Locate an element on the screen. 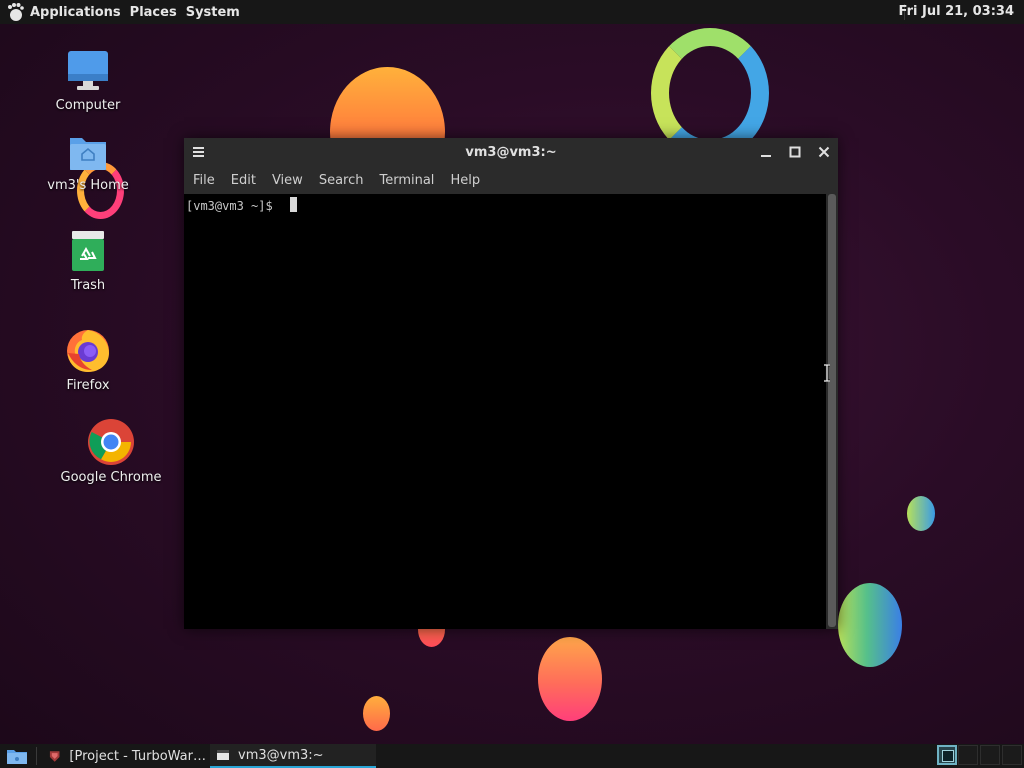 The height and width of the screenshot is (768, 1024). ibeam-cursor-icon is located at coordinates (827, 373).